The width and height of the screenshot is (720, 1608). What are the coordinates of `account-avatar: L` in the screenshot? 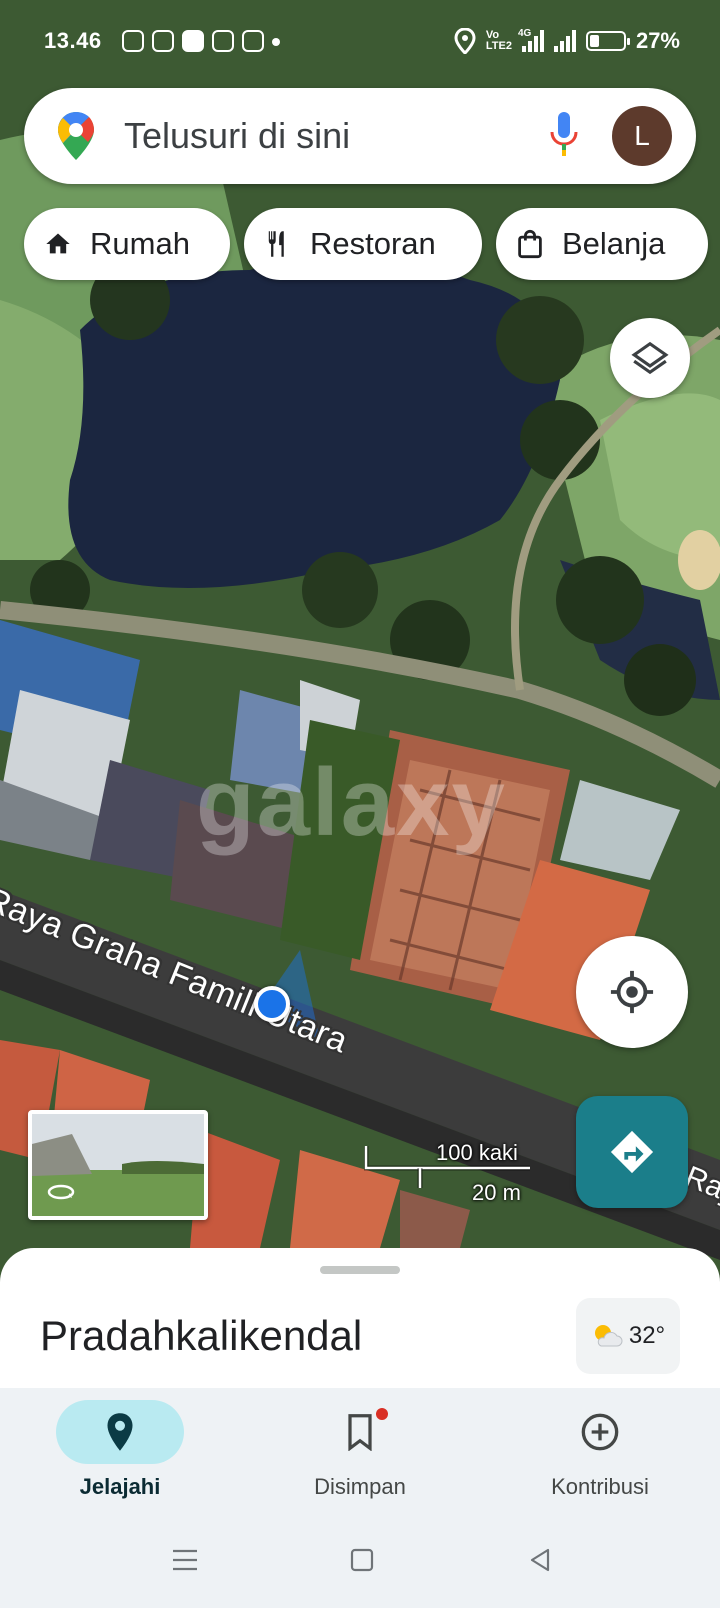 It's located at (642, 136).